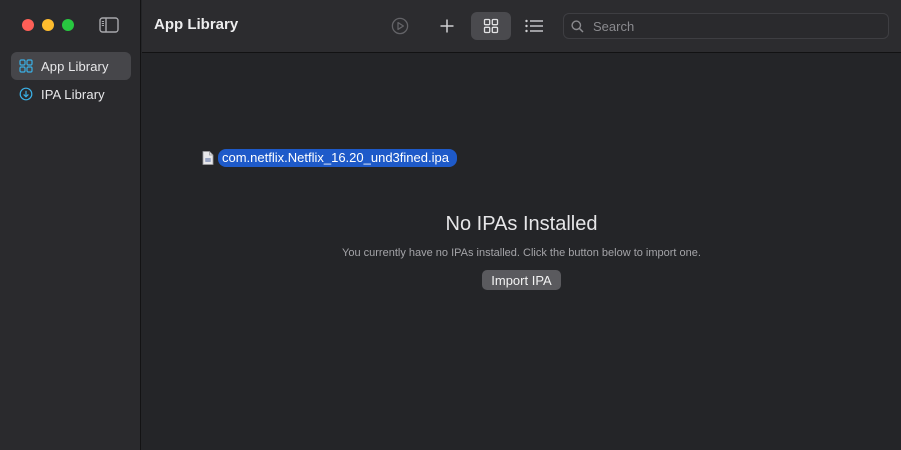 The image size is (901, 450). What do you see at coordinates (577, 26) in the screenshot?
I see `search-icon` at bounding box center [577, 26].